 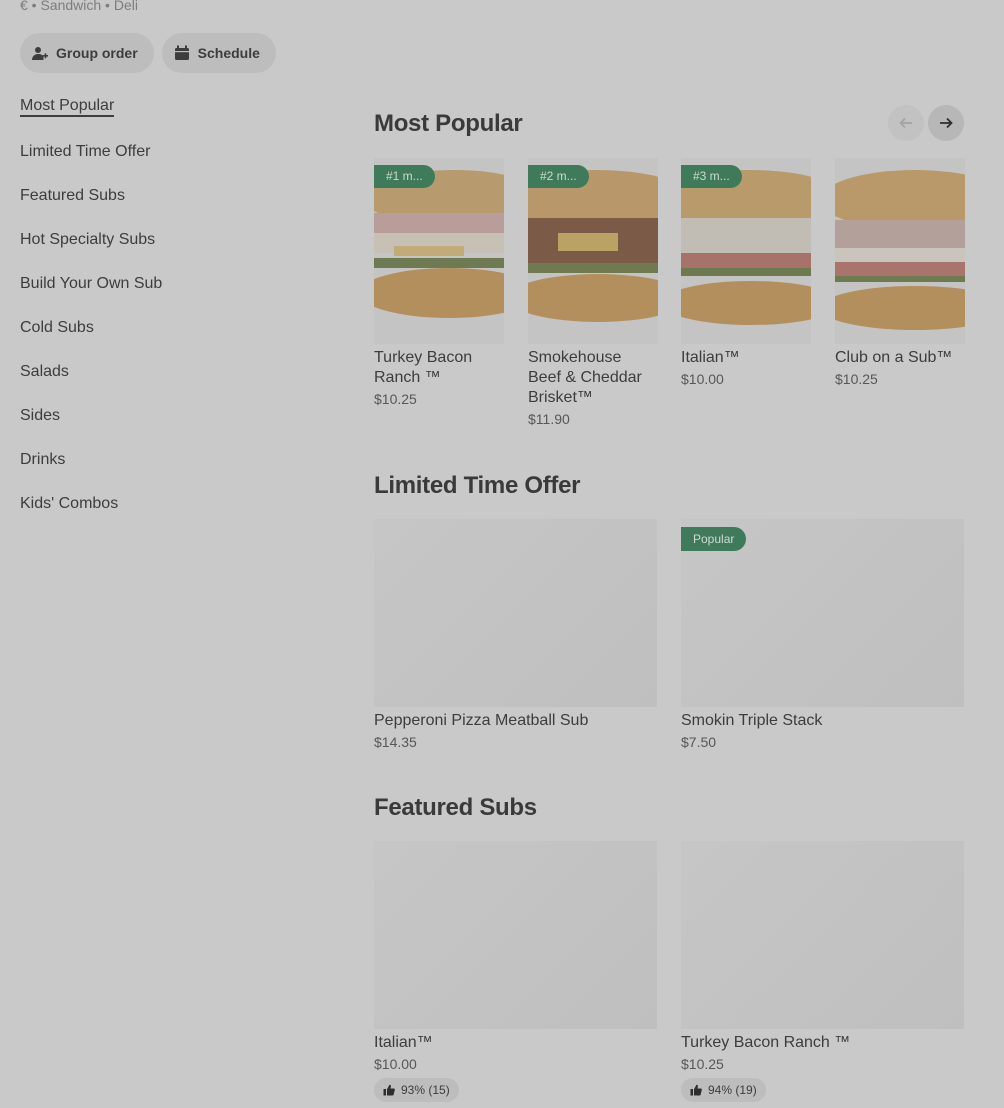 What do you see at coordinates (699, 742) in the screenshot?
I see `item-price: $7.50` at bounding box center [699, 742].